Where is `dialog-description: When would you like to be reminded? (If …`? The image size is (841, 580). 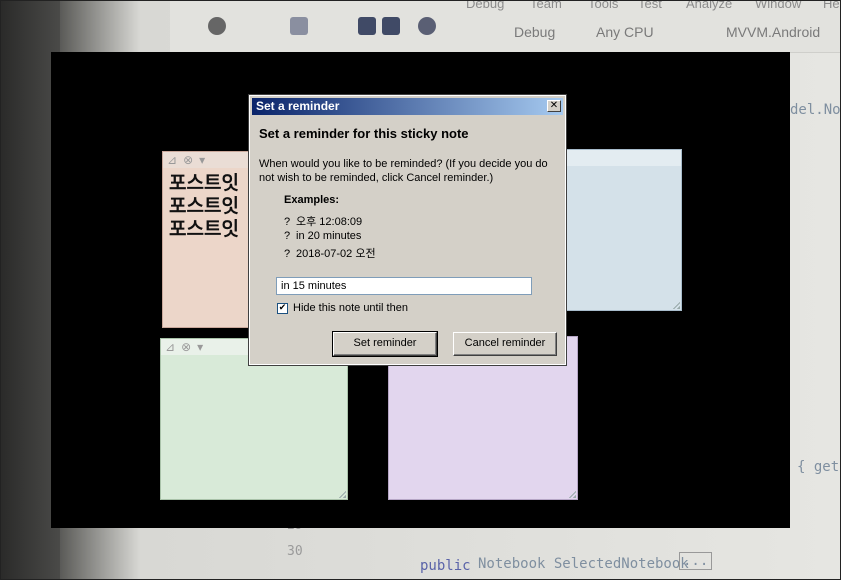
dialog-description: When would you like to be reminded? (If … is located at coordinates (403, 171).